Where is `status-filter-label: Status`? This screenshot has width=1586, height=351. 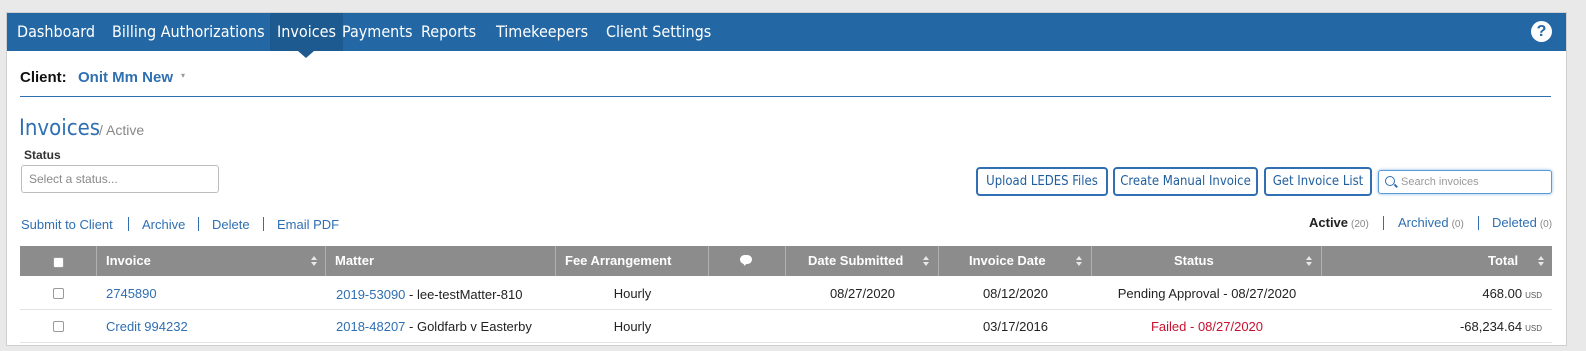 status-filter-label: Status is located at coordinates (42, 155).